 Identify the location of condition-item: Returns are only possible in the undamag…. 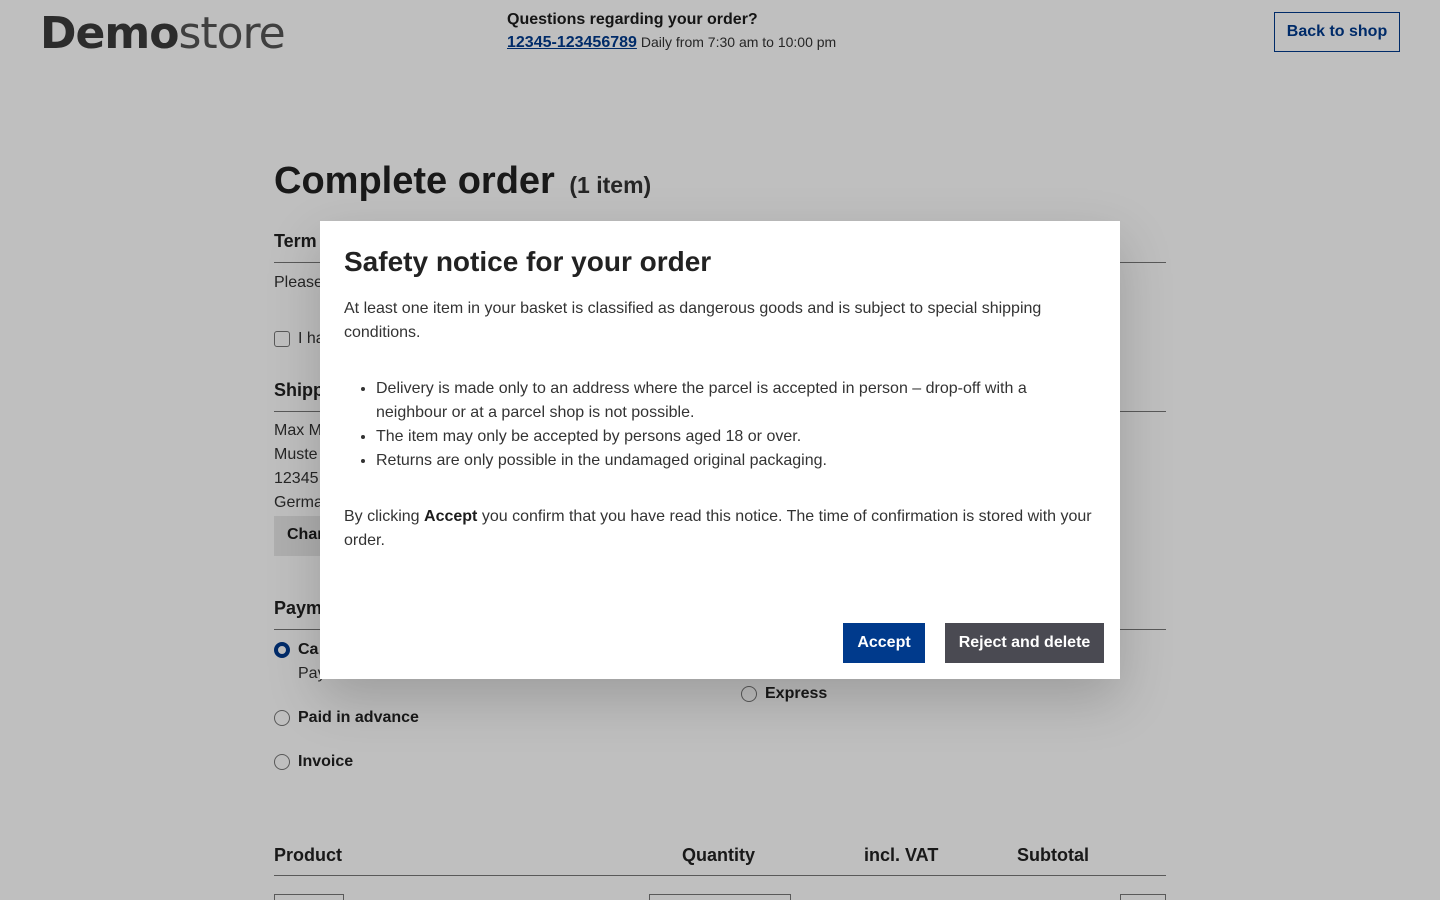
(736, 461).